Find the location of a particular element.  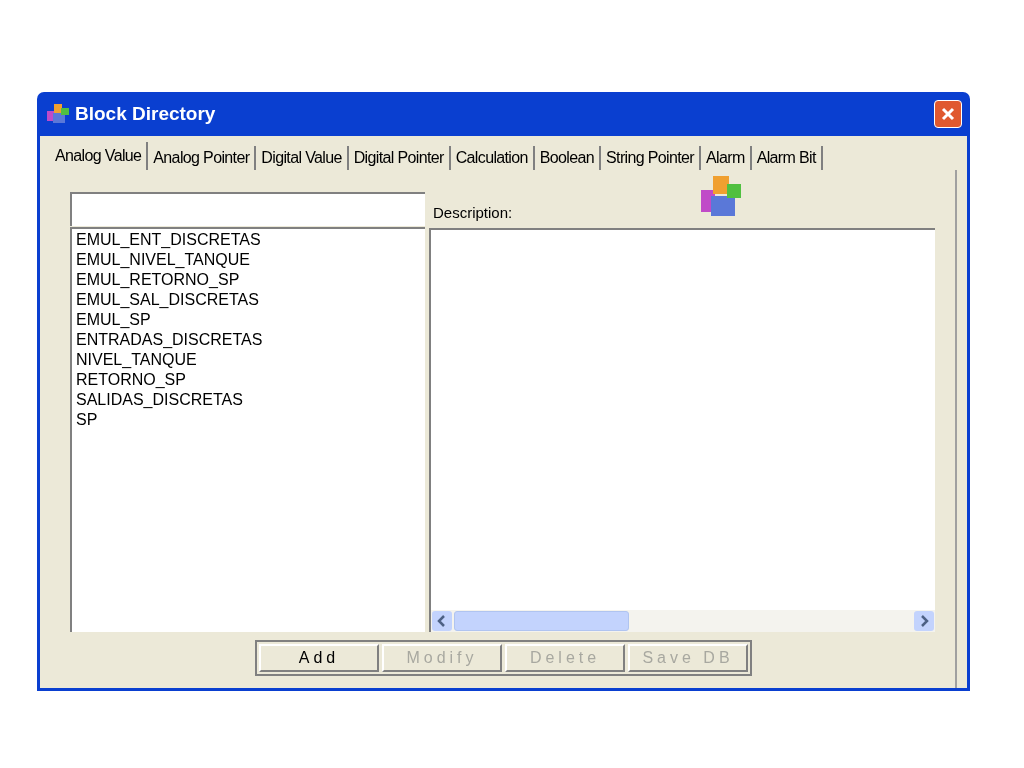

list-item: EMUL_ENT_DISCRETAS is located at coordinates (250, 240).